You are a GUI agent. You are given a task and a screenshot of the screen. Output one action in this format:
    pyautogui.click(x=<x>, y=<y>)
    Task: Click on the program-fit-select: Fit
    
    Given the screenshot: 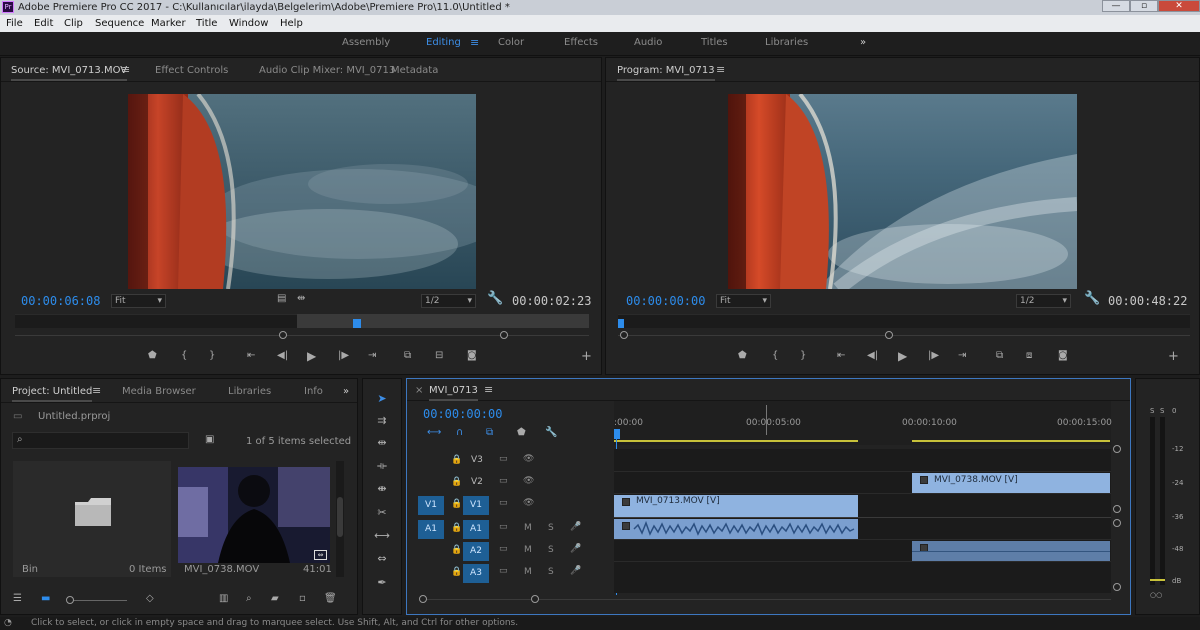 What is the action you would take?
    pyautogui.click(x=743, y=301)
    